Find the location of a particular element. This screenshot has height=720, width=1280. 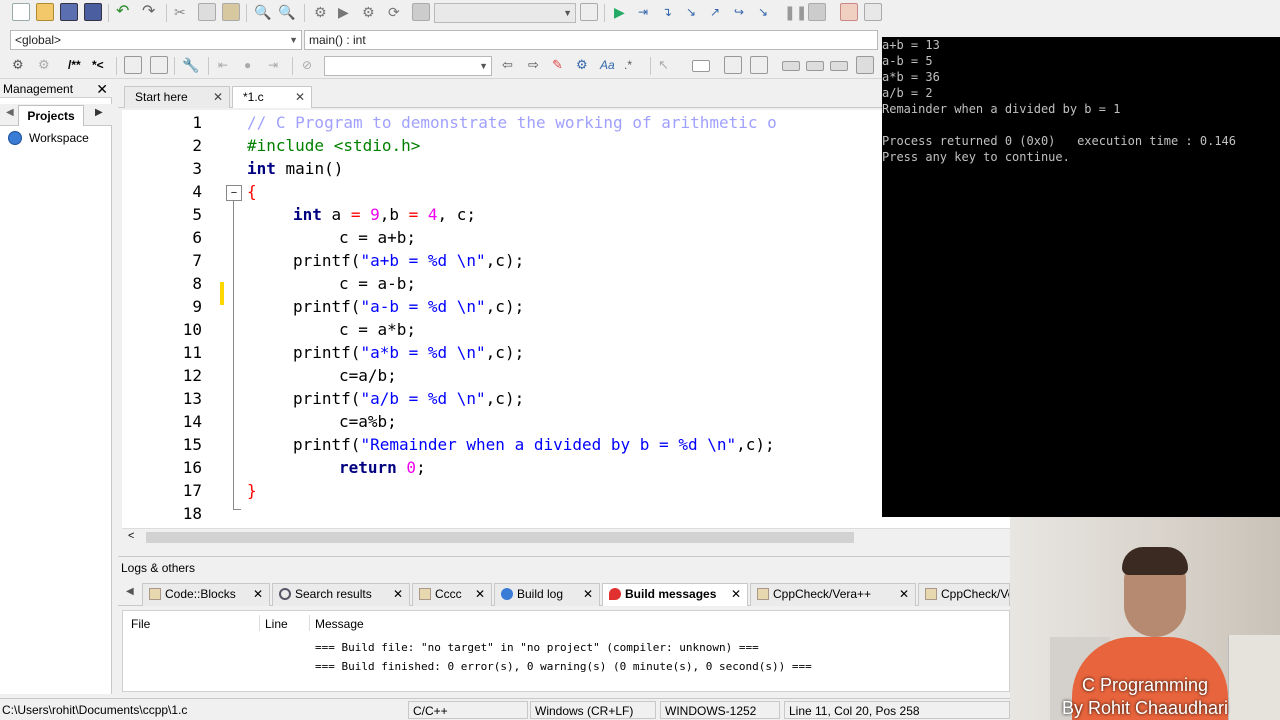

tab-1c: *1.c ✕ is located at coordinates (272, 97).